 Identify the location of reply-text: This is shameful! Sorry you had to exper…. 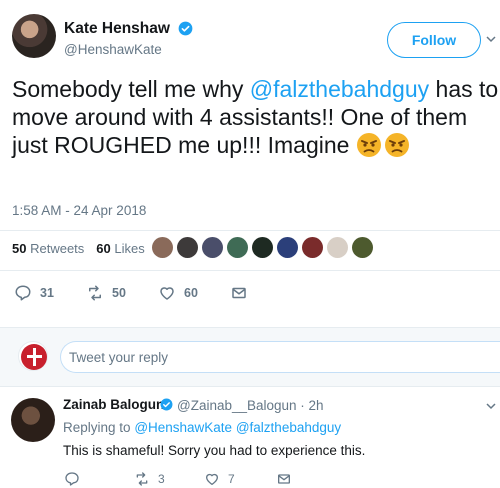
(214, 450).